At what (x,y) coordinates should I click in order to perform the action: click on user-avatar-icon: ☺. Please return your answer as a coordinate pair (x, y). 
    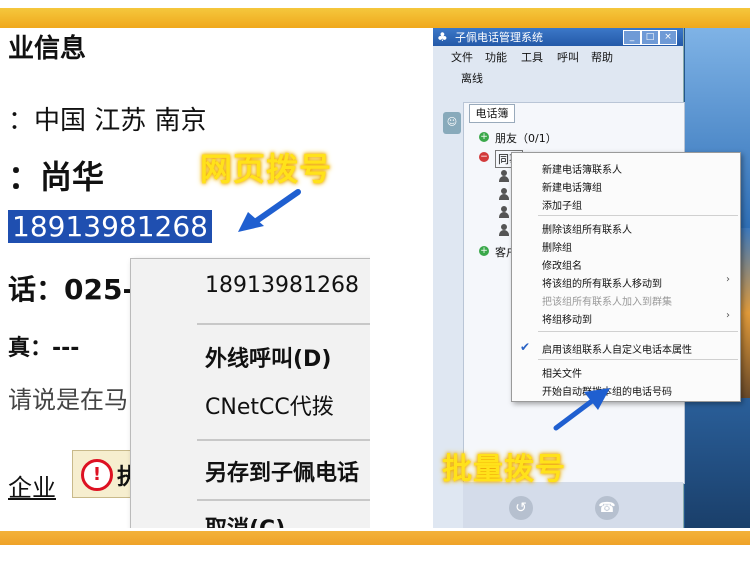
    Looking at the image, I should click on (452, 123).